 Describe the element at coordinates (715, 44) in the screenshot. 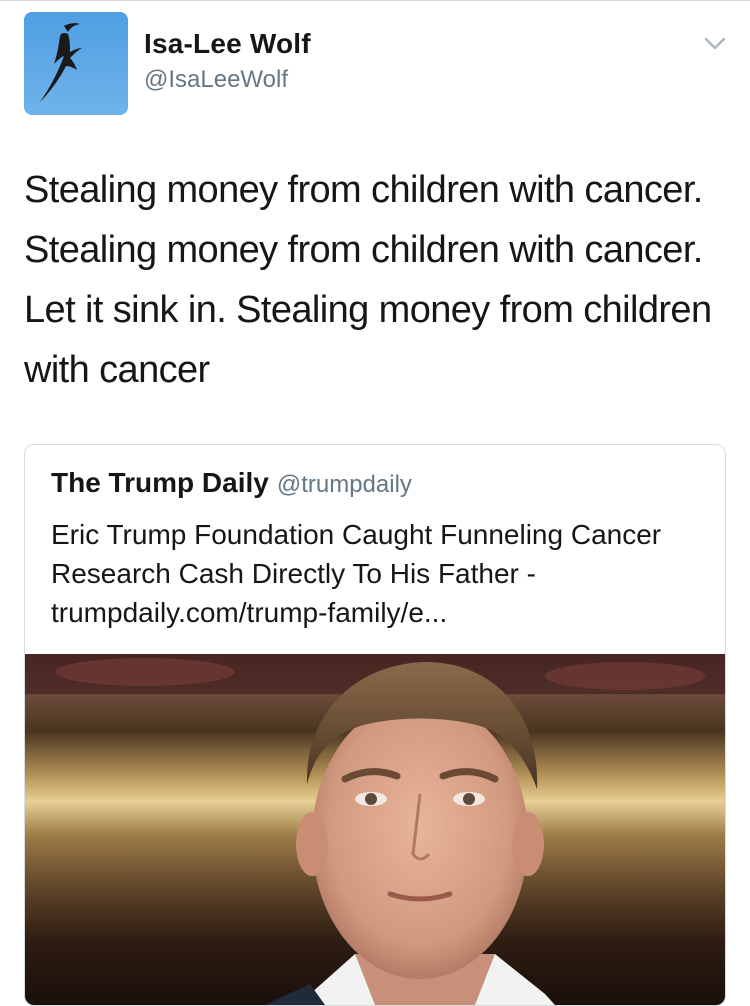

I see `chevron-down-icon` at that location.